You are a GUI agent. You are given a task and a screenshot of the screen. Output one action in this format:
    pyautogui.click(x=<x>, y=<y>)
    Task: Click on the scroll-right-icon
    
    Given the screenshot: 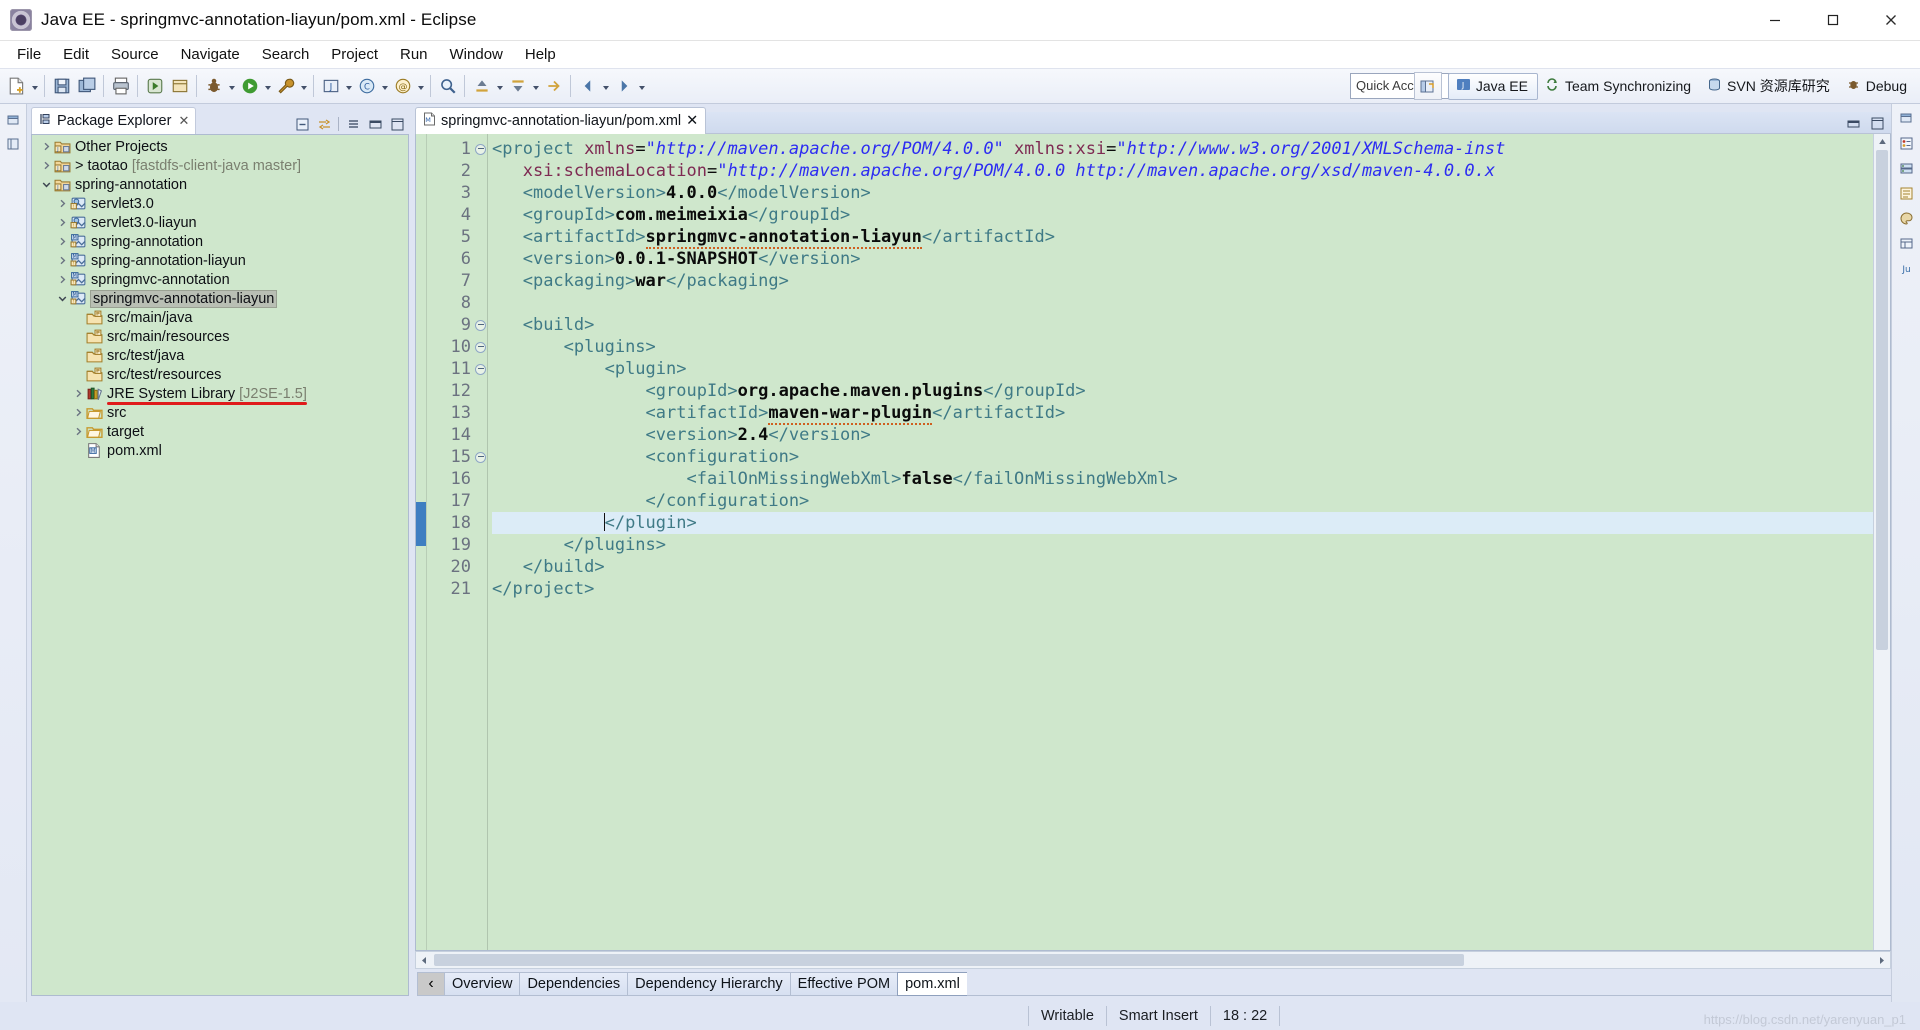 What is the action you would take?
    pyautogui.click(x=1881, y=960)
    